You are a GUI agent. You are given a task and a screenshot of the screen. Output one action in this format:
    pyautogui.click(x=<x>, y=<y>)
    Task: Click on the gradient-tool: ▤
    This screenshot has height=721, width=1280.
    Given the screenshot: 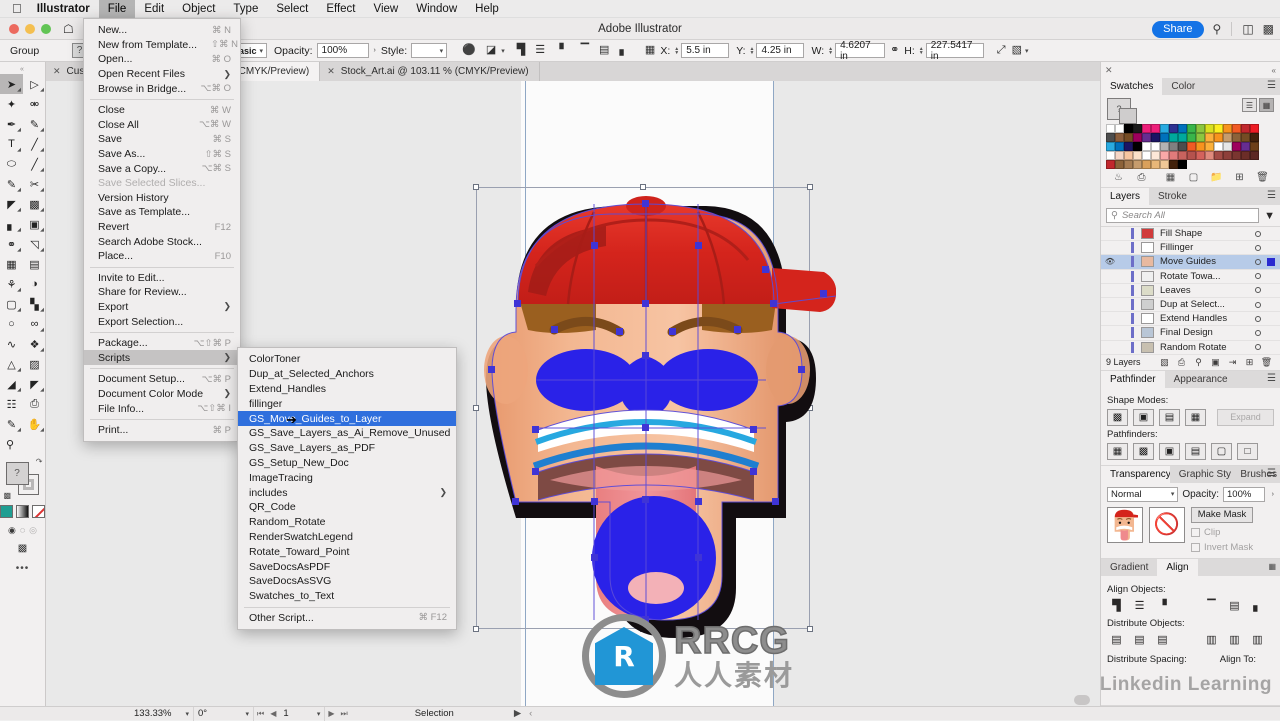 What is the action you would take?
    pyautogui.click(x=34, y=264)
    